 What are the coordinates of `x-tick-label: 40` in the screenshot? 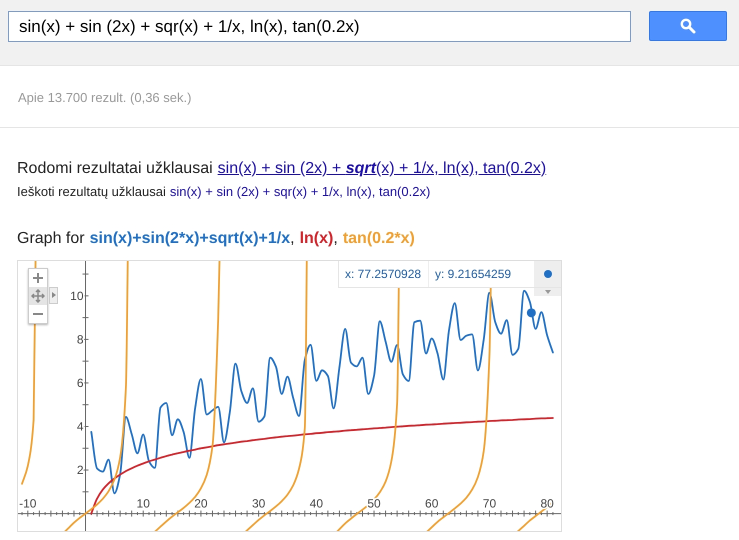 It's located at (316, 503).